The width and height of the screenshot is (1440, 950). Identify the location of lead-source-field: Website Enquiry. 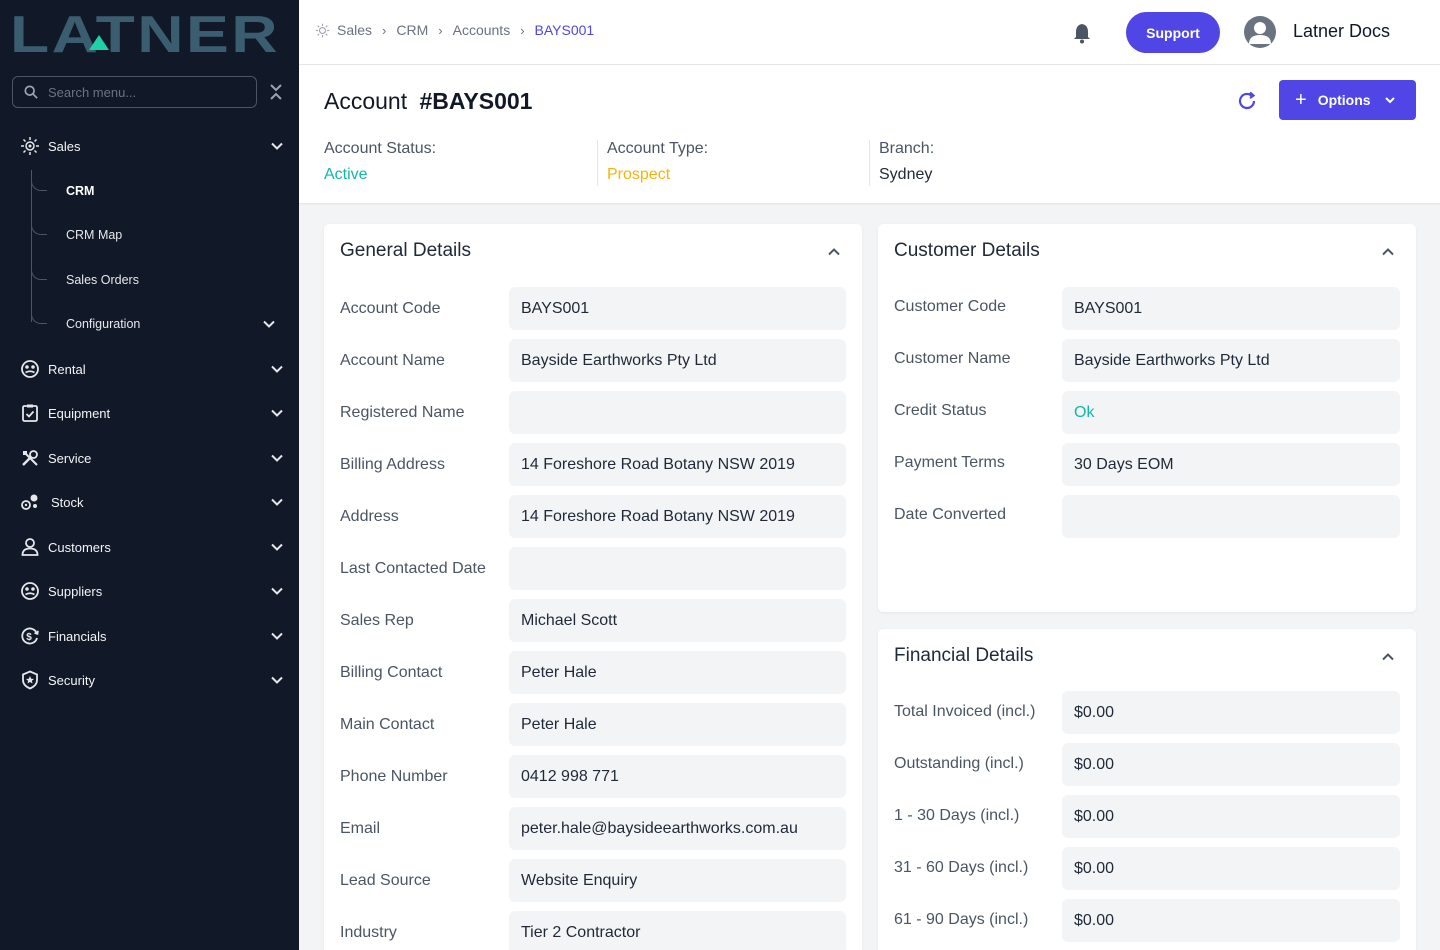
(677, 880).